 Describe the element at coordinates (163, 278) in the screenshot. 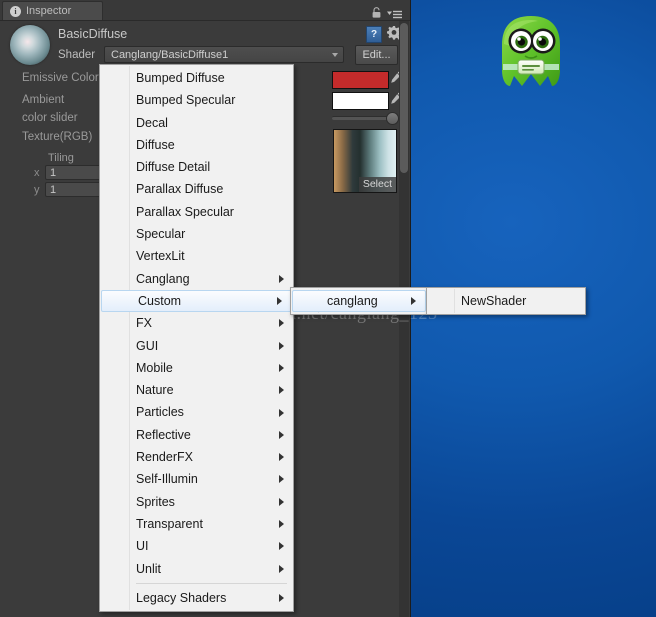

I see `menu-item-label: Canglang` at that location.